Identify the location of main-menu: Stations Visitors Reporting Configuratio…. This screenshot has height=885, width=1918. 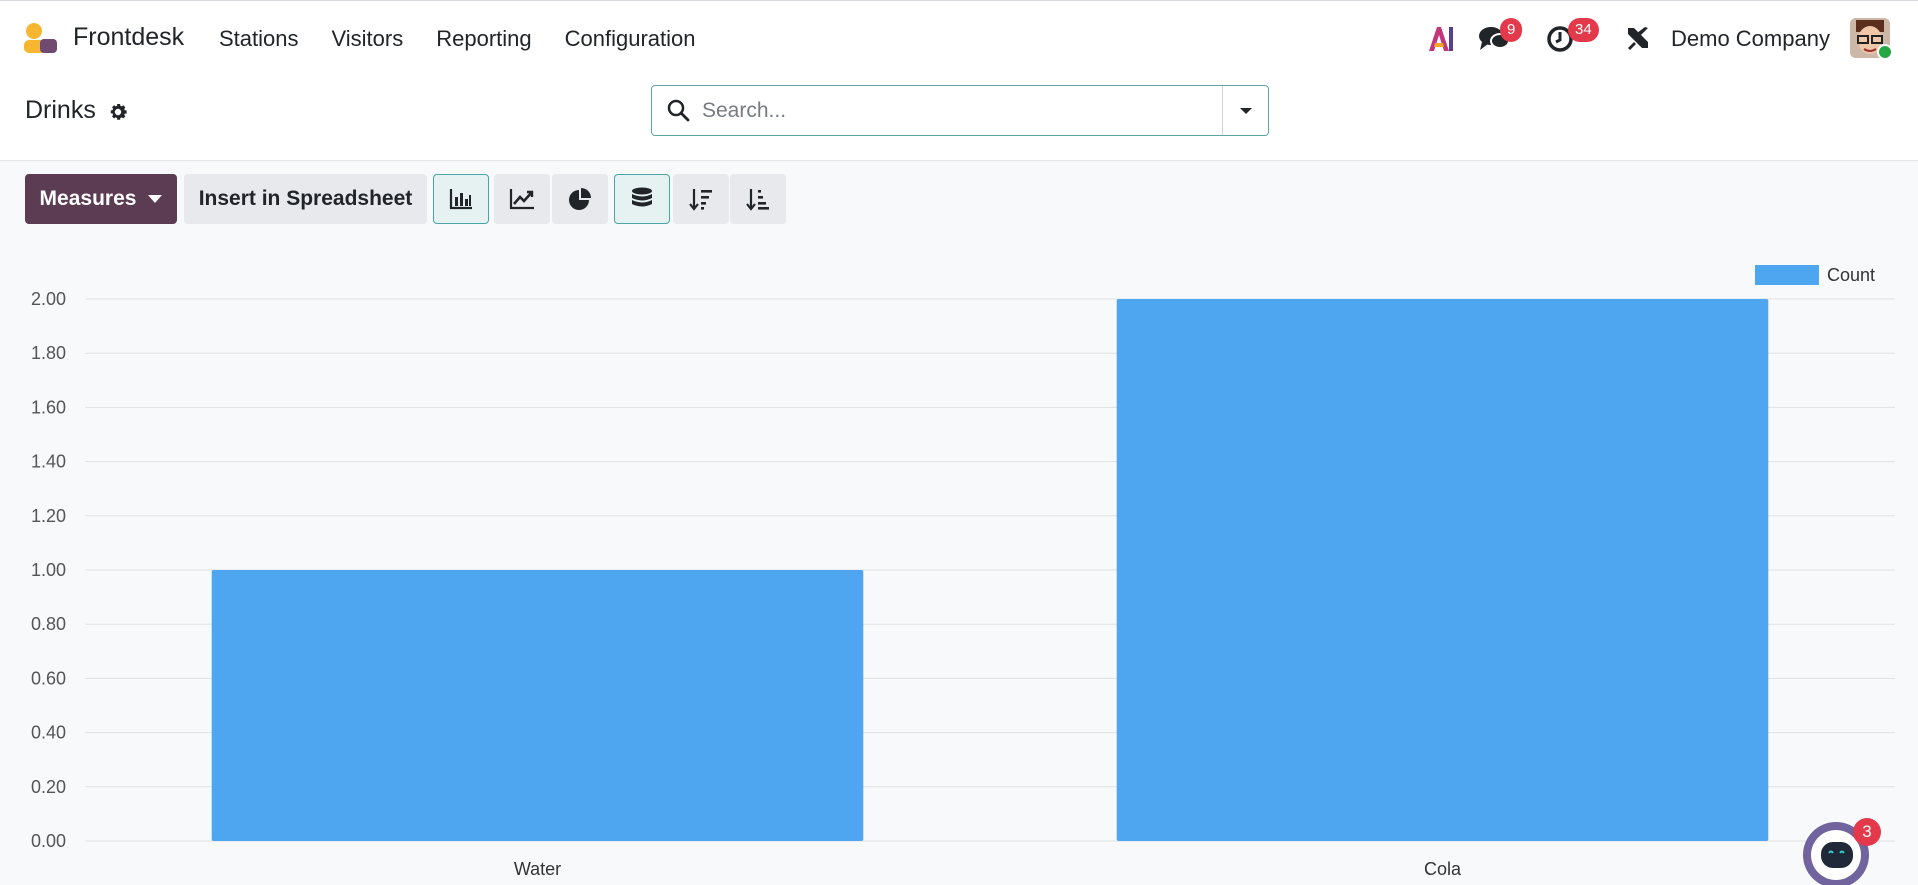
(474, 39).